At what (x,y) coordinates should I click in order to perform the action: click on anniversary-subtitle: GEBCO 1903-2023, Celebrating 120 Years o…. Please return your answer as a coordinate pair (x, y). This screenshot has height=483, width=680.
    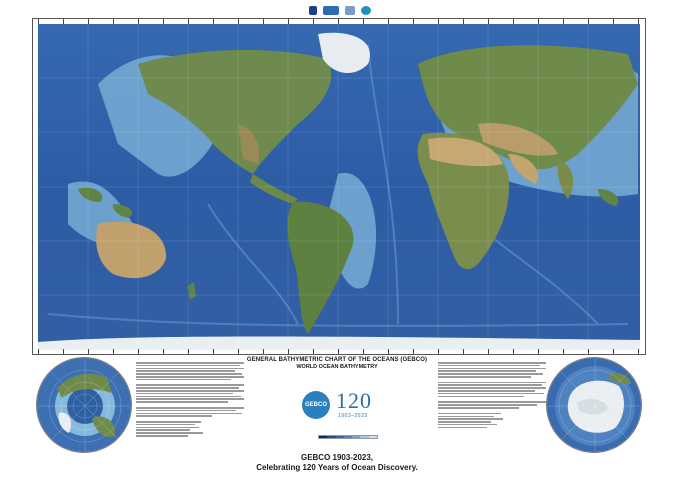
    Looking at the image, I should click on (337, 462).